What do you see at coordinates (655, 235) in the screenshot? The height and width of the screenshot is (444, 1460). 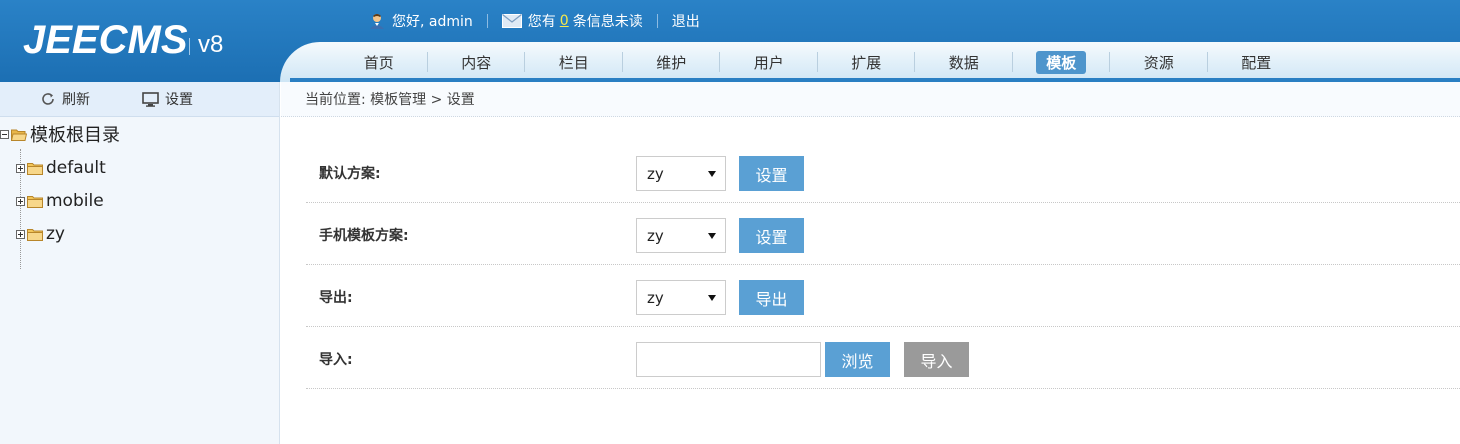 I see `mobile-scheme-value: zy` at bounding box center [655, 235].